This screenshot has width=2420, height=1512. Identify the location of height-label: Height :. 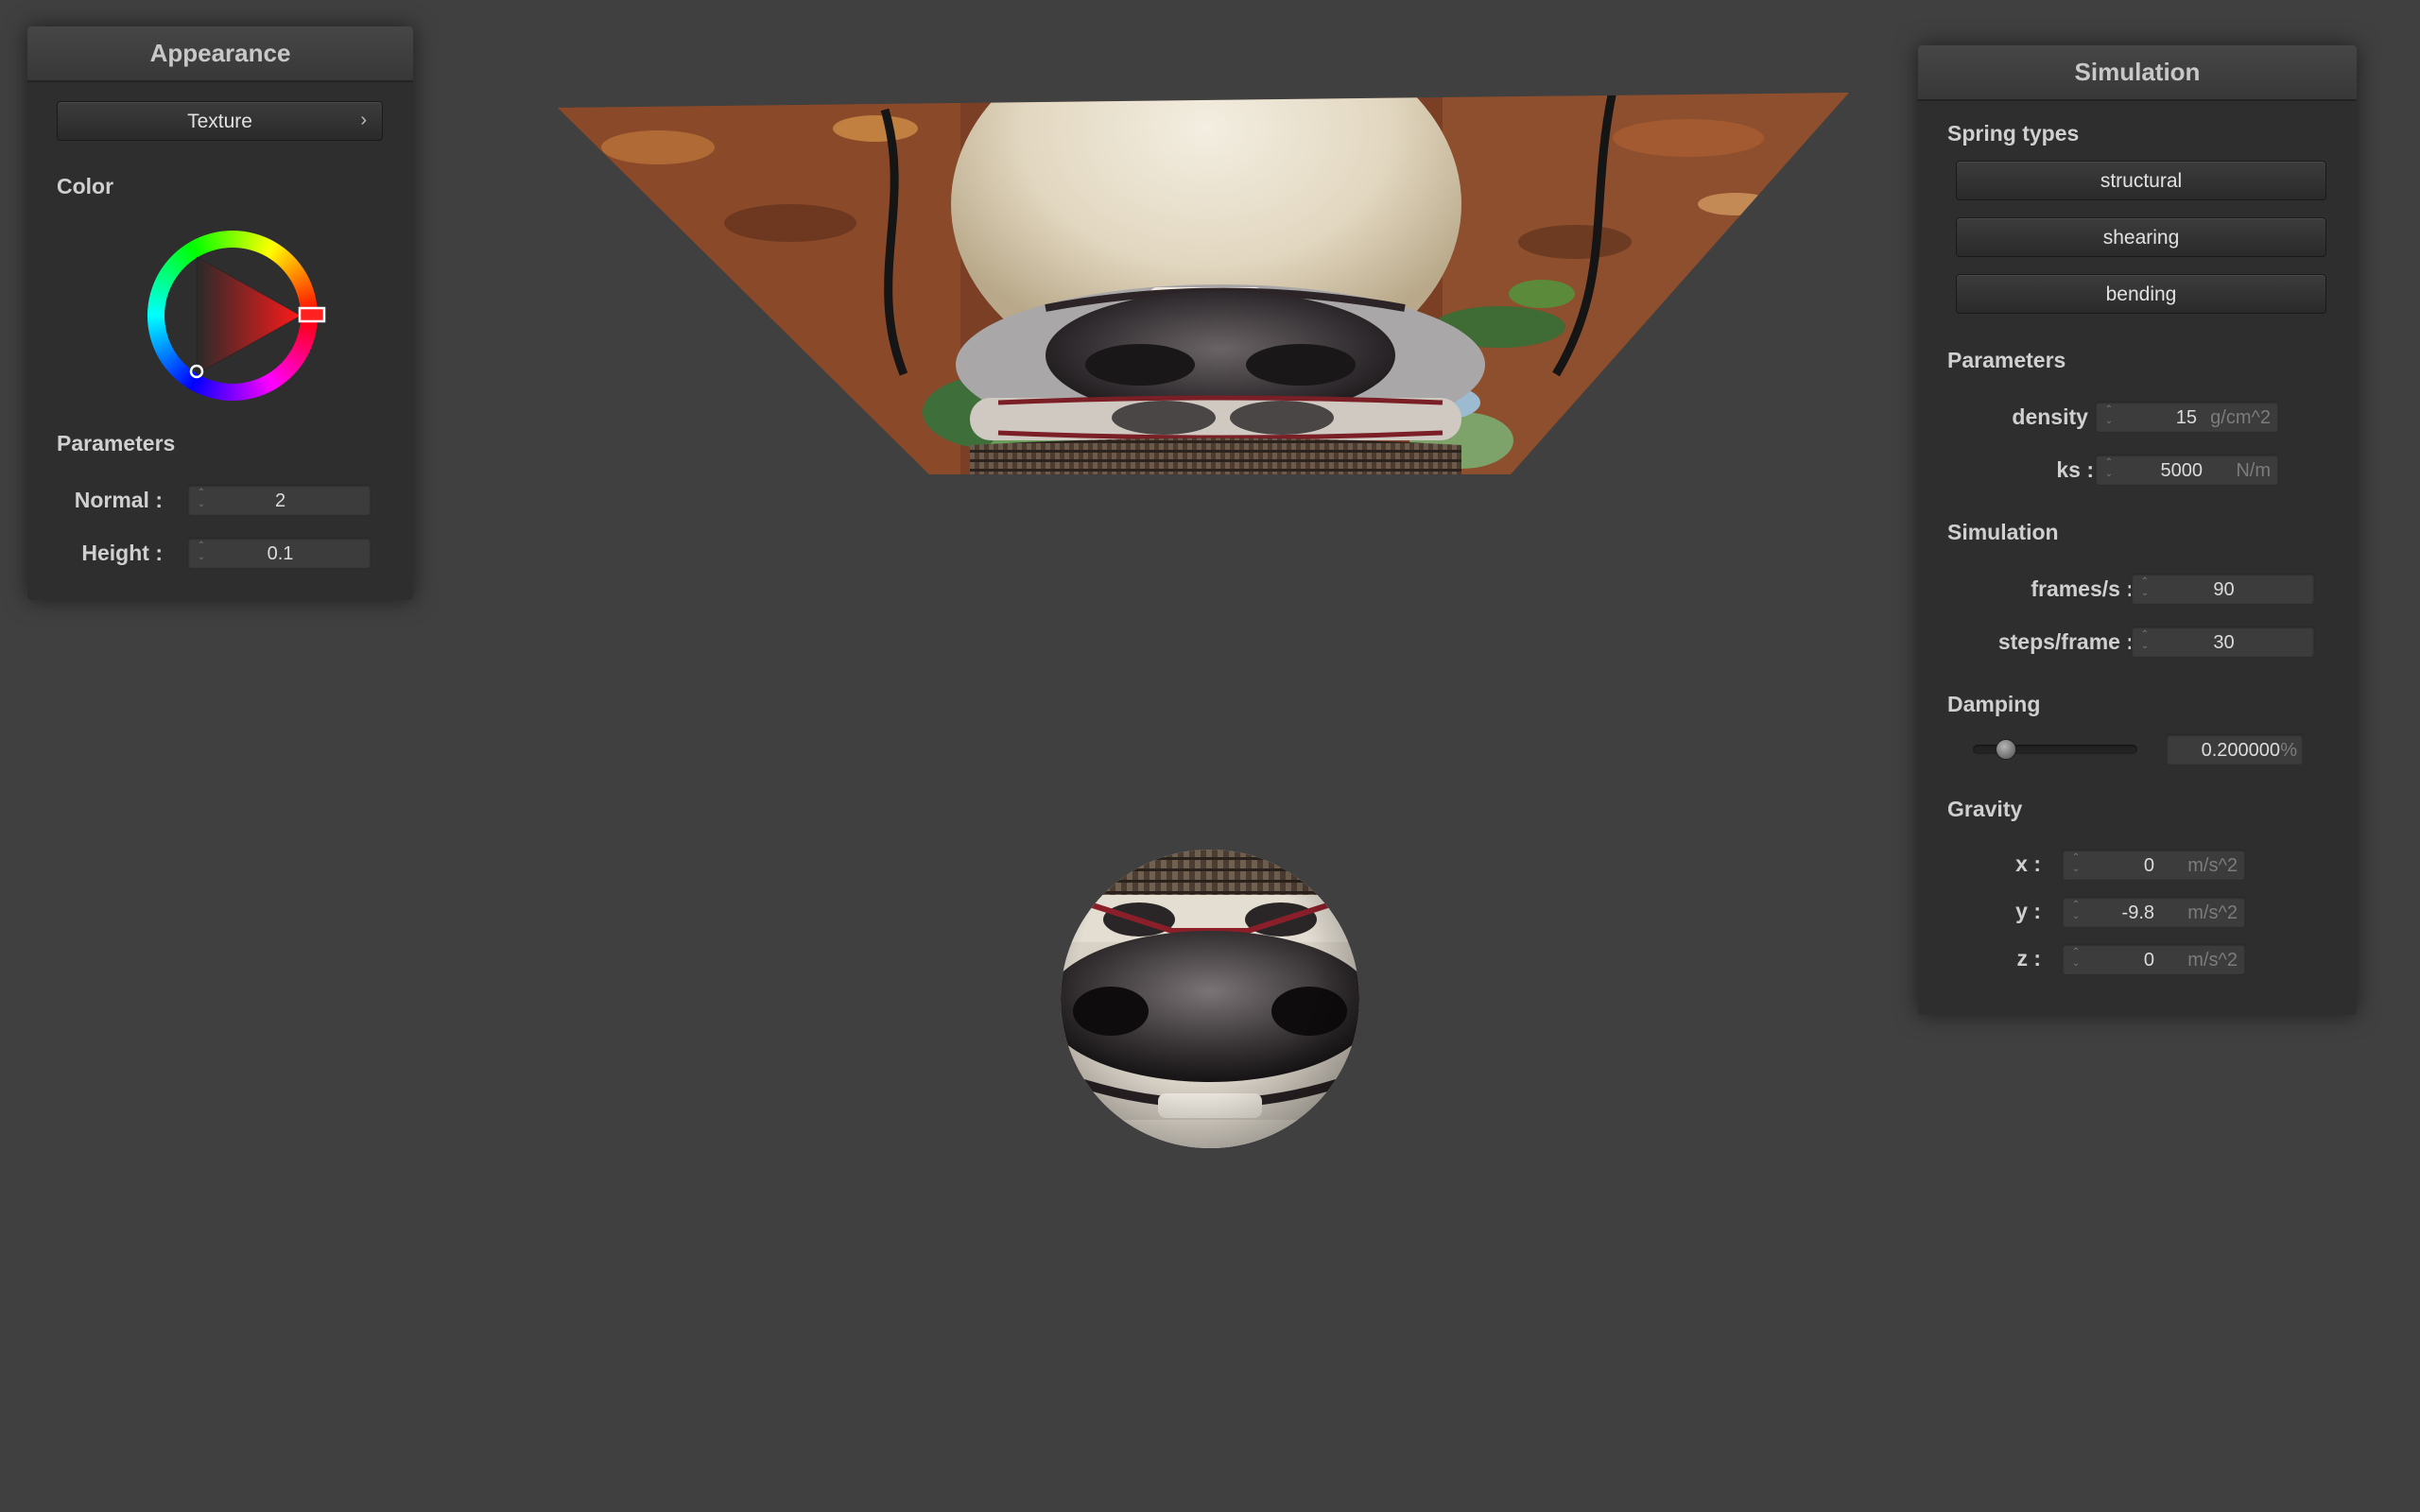
(122, 553).